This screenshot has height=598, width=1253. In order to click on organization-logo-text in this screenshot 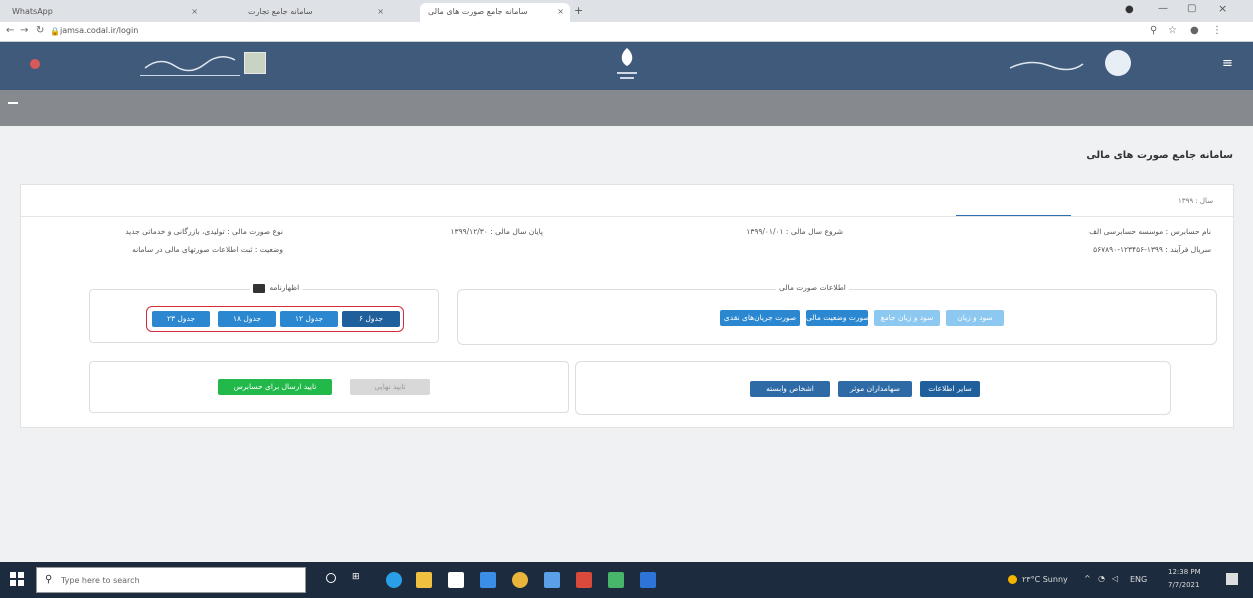, I will do `click(190, 64)`.